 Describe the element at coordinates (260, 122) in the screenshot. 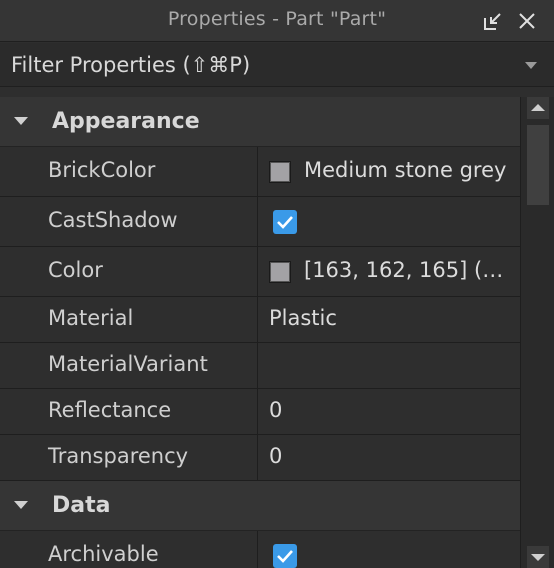

I see `section-appearance: Appearance` at that location.